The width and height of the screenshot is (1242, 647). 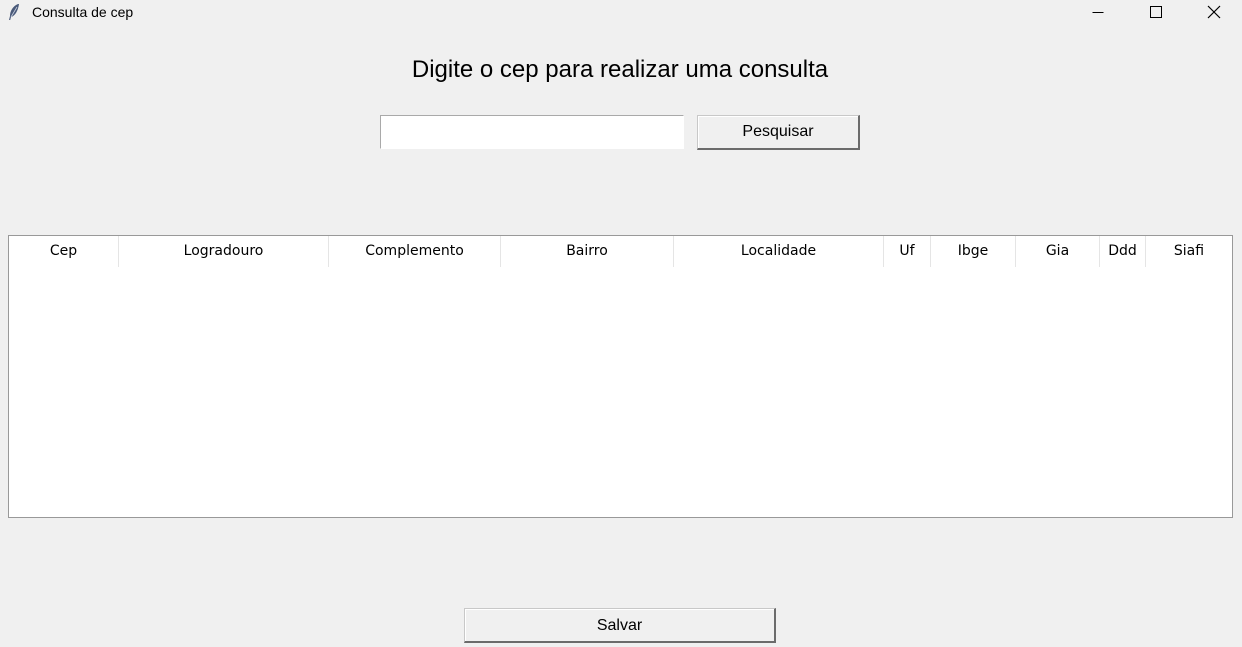 I want to click on column-header-ddd: Ddd, so click(x=1123, y=251).